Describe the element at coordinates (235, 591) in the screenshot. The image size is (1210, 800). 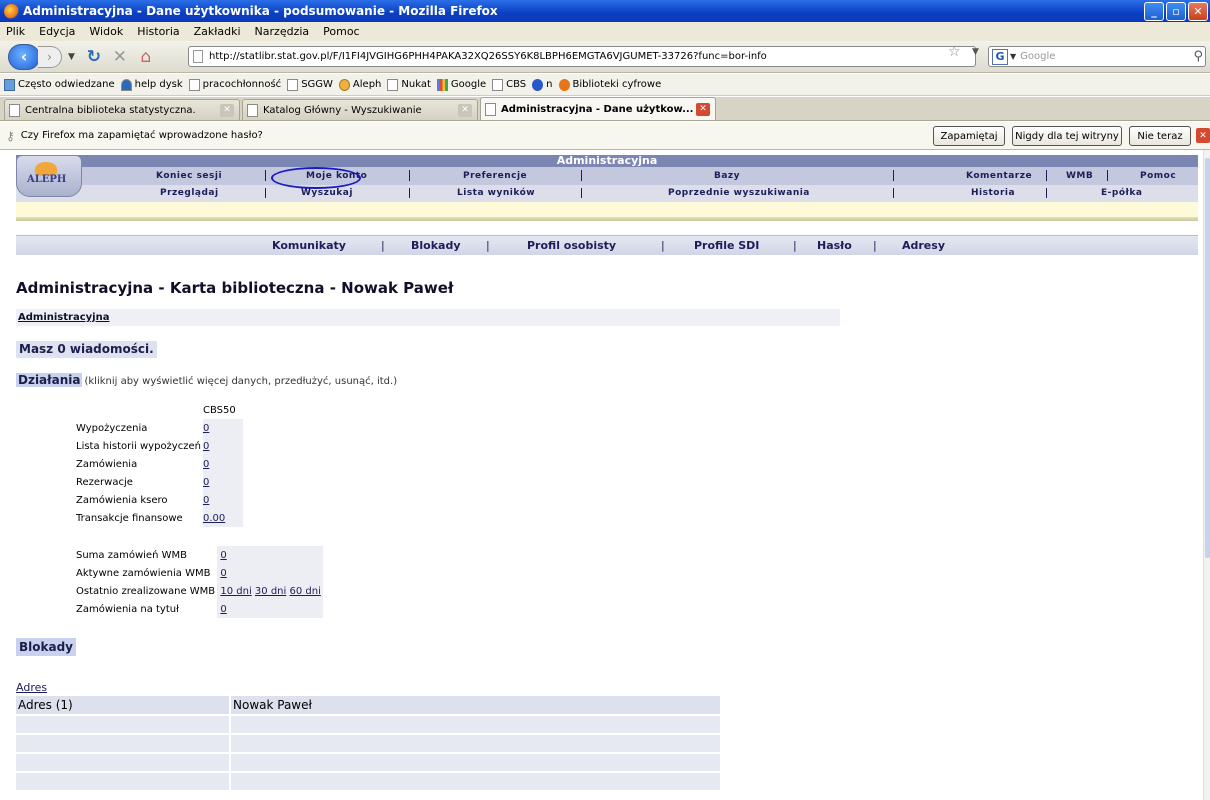
I see `wmb-10-dni-link: 10 dni` at that location.